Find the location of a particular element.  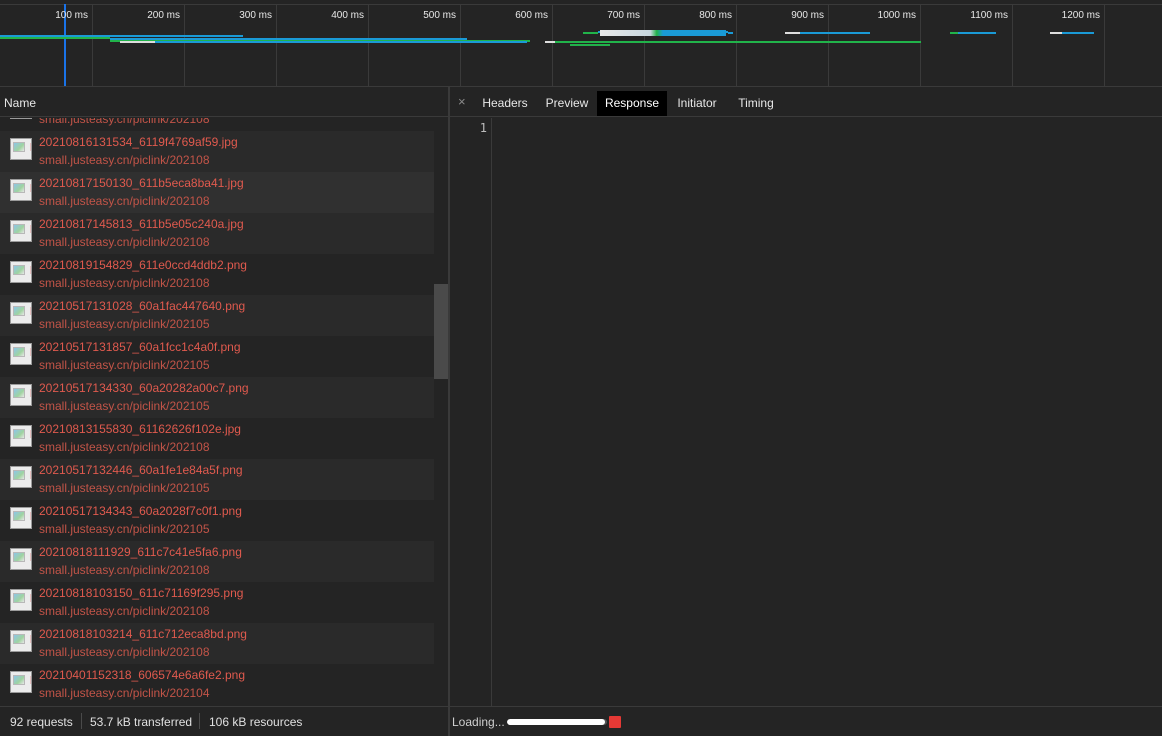

request-name: 20210818103150_611c71169f295.png is located at coordinates (141, 593).